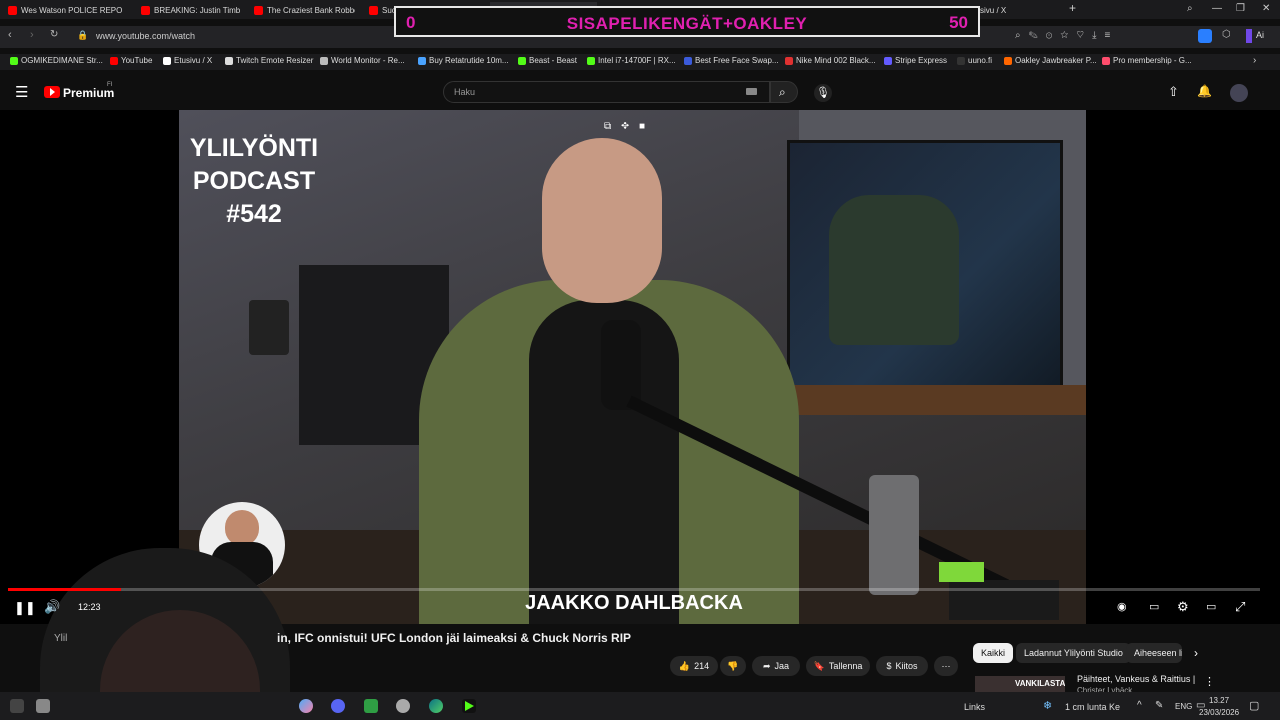  I want to click on back-icon: ‹, so click(10, 35).